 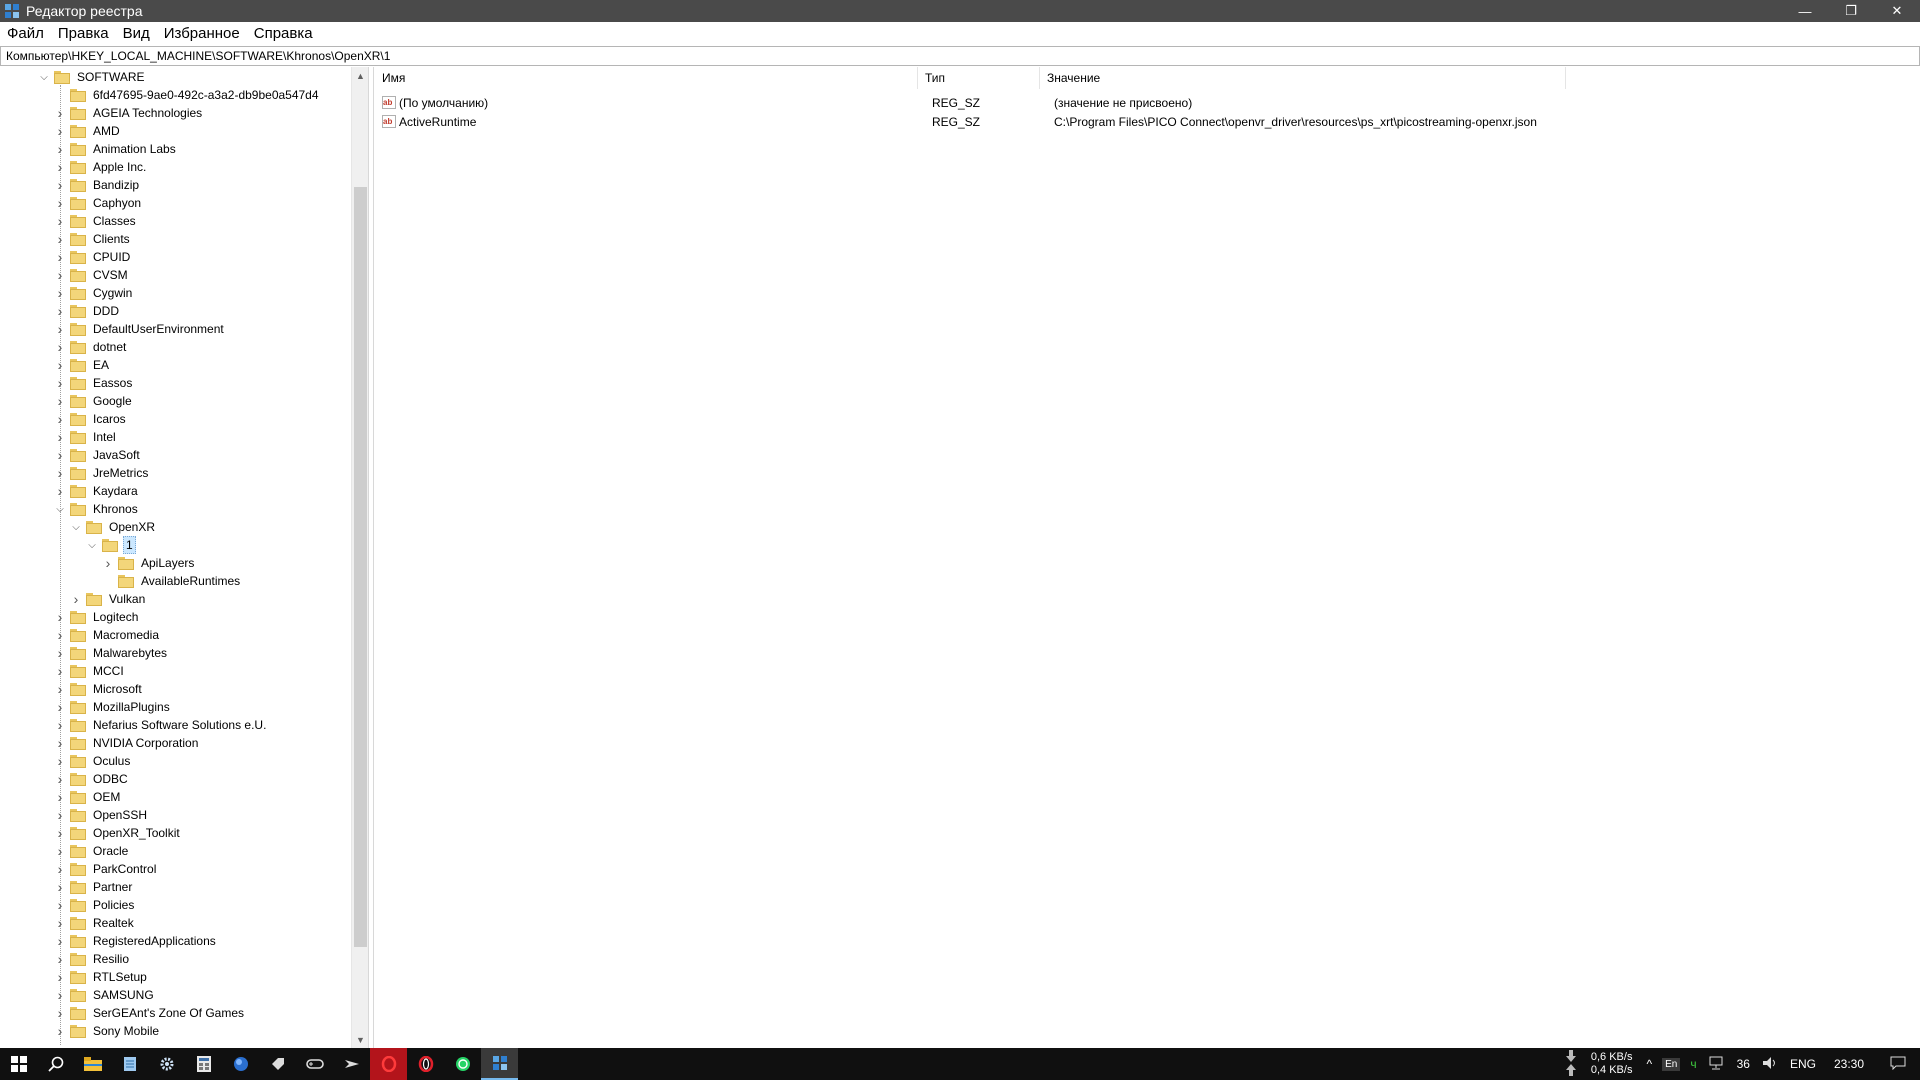 What do you see at coordinates (150, 1013) in the screenshot?
I see `tree-node: › SerGEAnt's Zone Of Games` at bounding box center [150, 1013].